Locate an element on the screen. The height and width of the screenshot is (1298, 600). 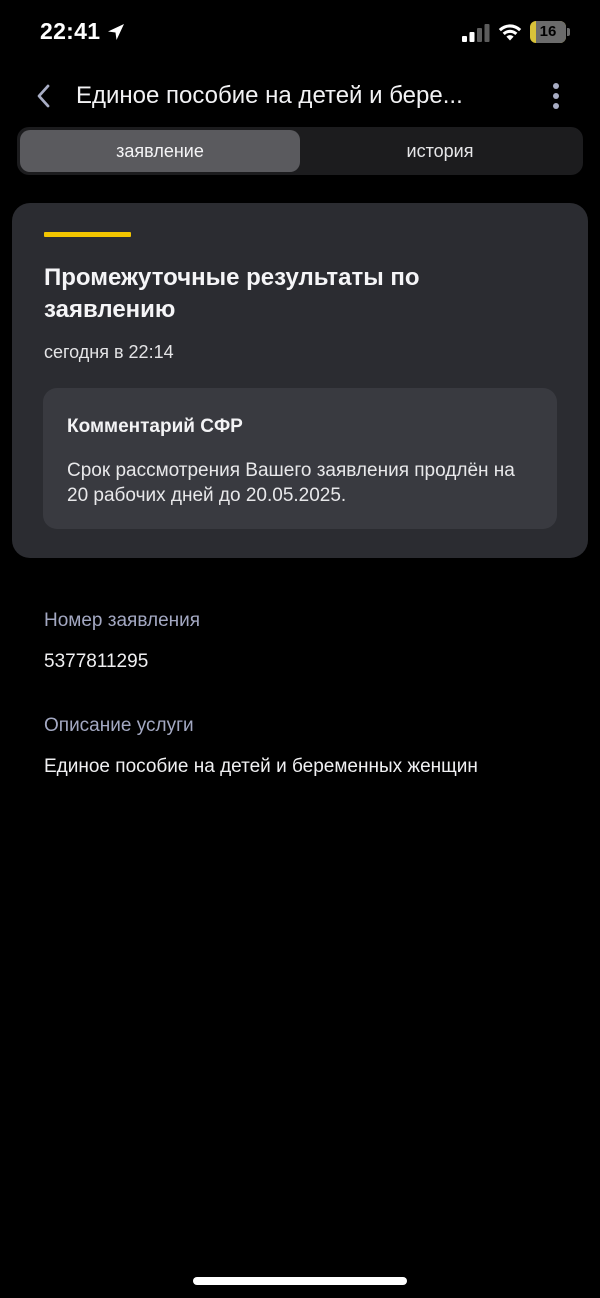
battery-body: 16 is located at coordinates (548, 32).